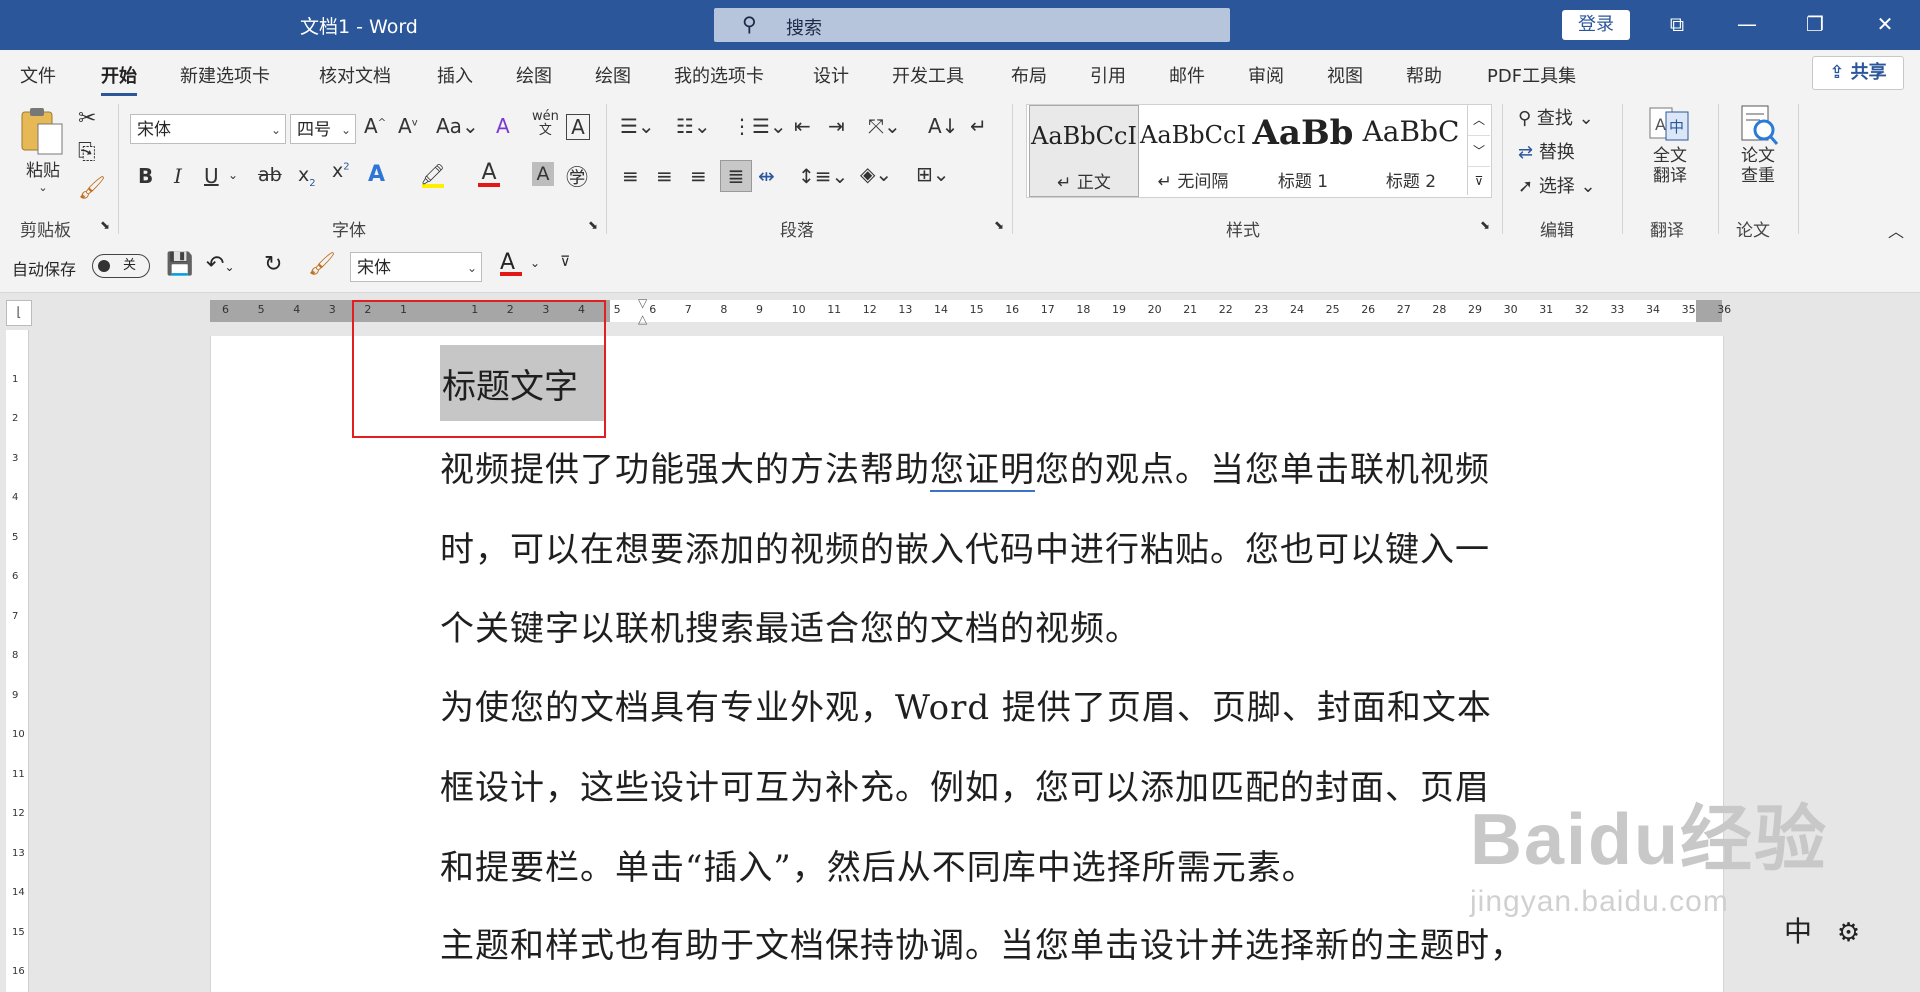 The width and height of the screenshot is (1920, 992). I want to click on subscript-icon: x2, so click(307, 176).